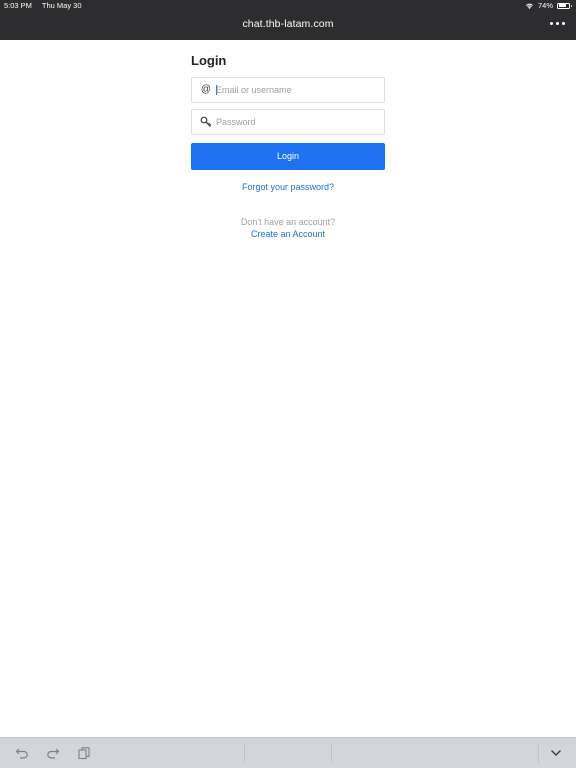  I want to click on battery-percent: 74%, so click(545, 5).